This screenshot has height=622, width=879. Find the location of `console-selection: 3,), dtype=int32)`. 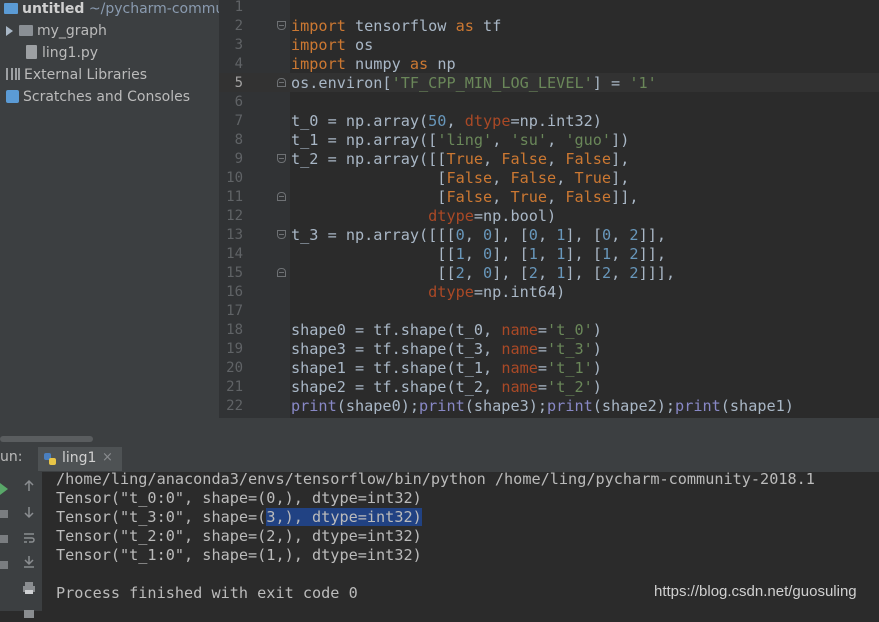

console-selection: 3,), dtype=int32) is located at coordinates (344, 517).